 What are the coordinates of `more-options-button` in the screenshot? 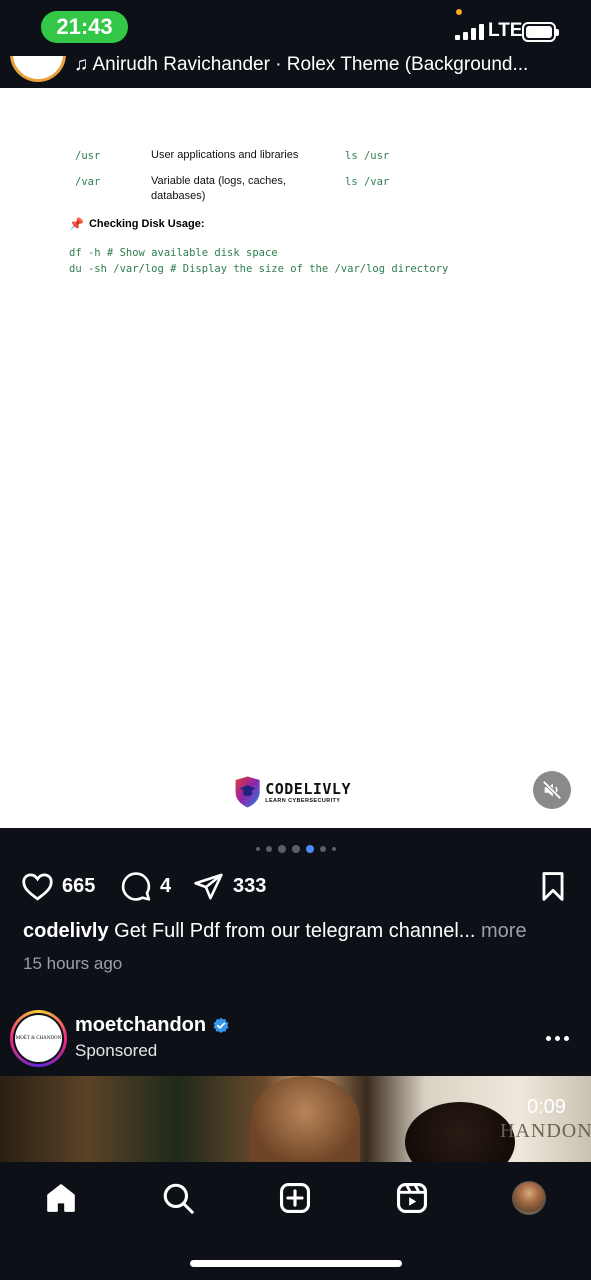 It's located at (559, 1038).